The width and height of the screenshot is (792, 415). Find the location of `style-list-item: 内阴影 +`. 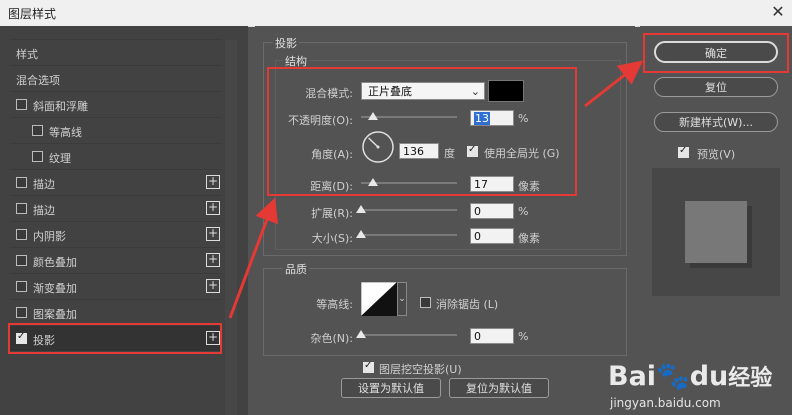

style-list-item: 内阴影 + is located at coordinates (116, 234).